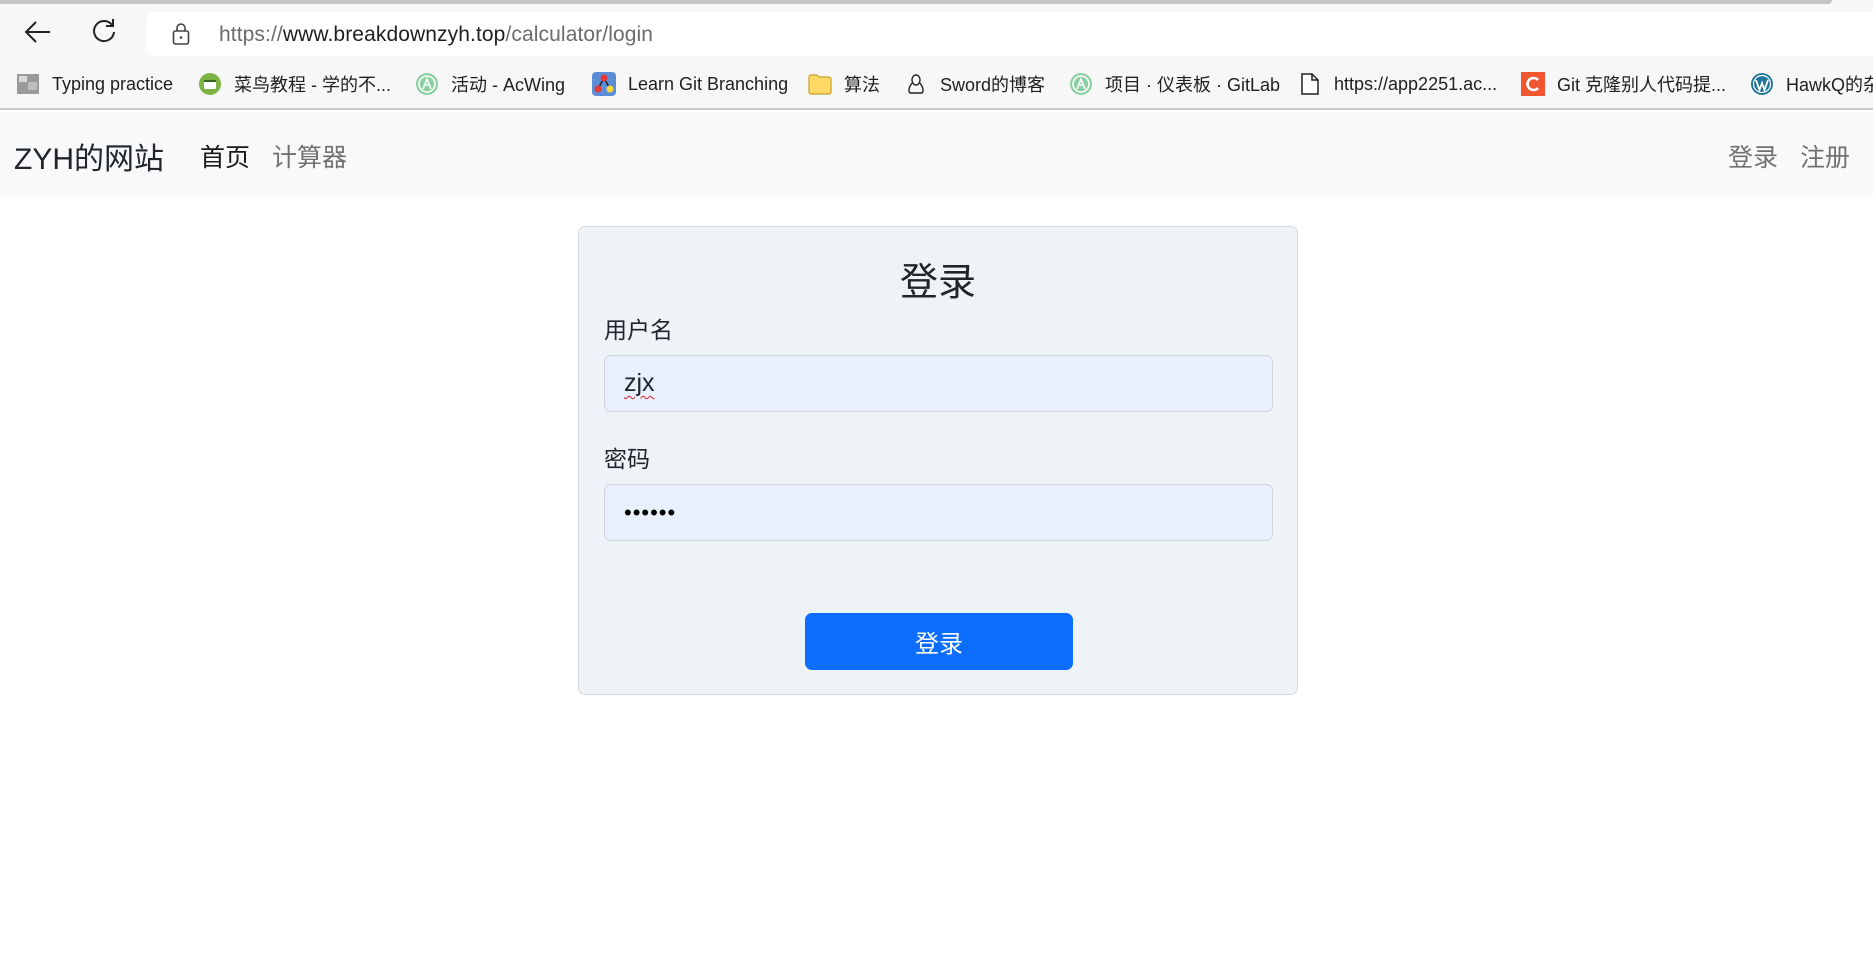 The image size is (1873, 978). I want to click on nav-home: 首页, so click(225, 156).